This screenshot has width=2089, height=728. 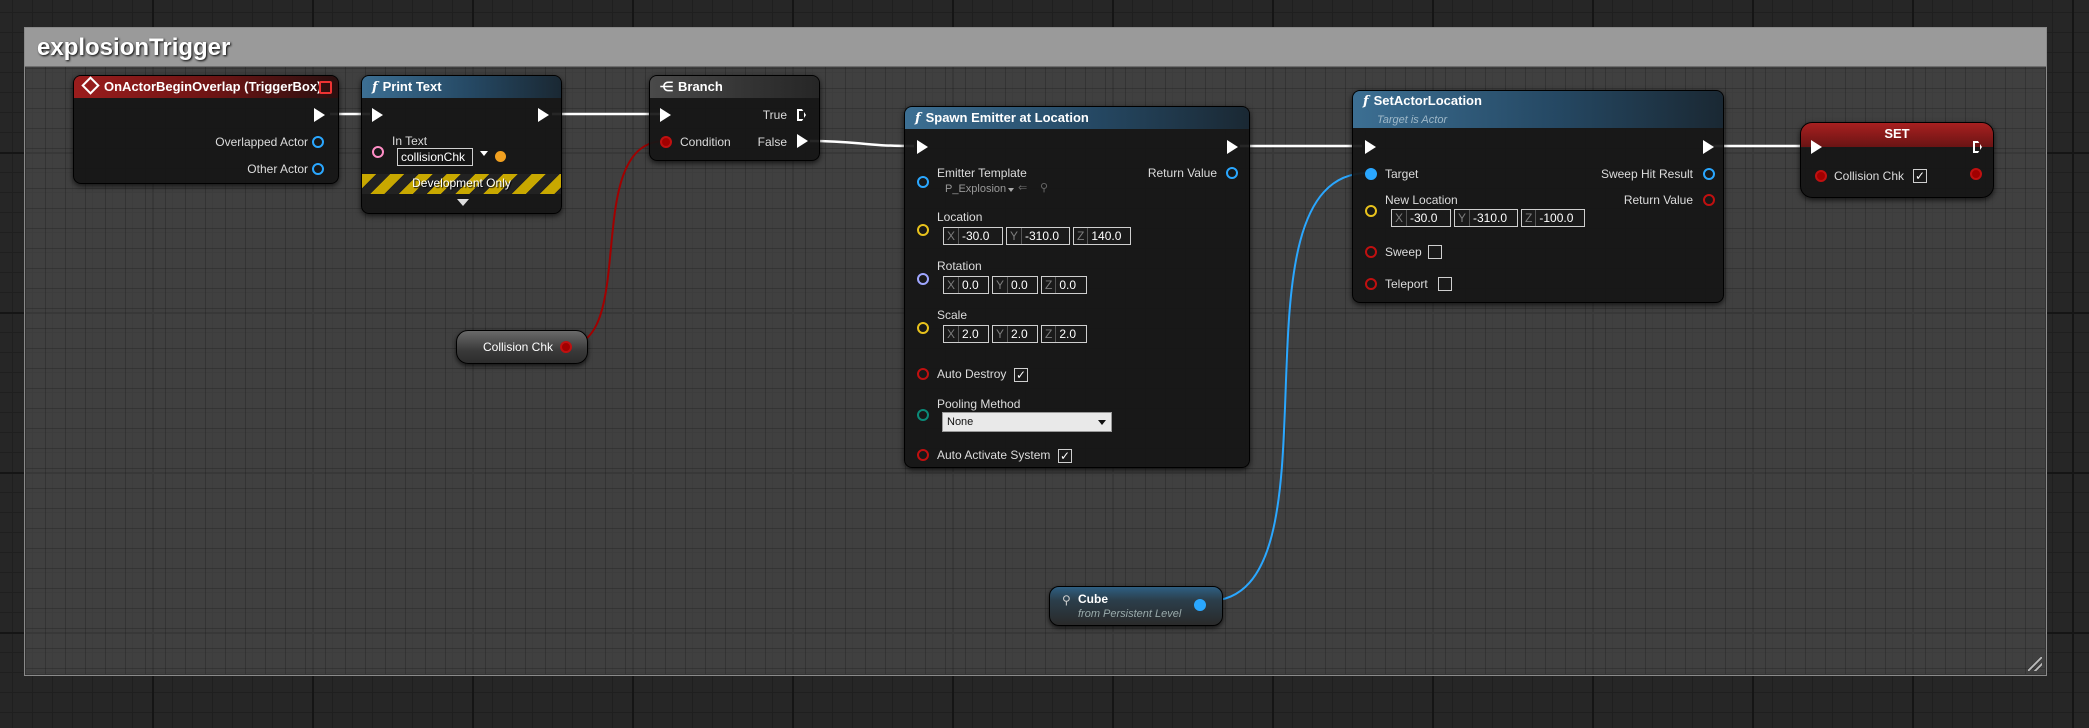 What do you see at coordinates (666, 86) in the screenshot?
I see `branch-icon: ⋲` at bounding box center [666, 86].